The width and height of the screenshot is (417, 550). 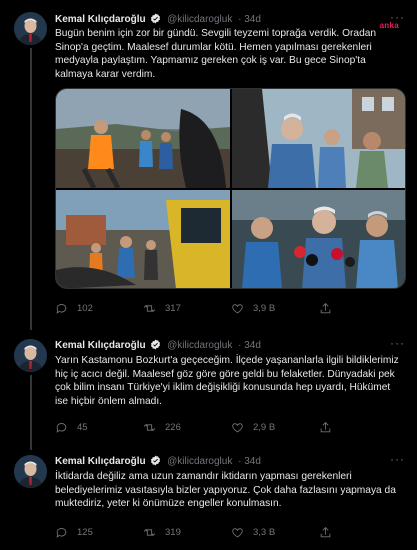 What do you see at coordinates (187, 308) in the screenshot?
I see `retweet-button: 317` at bounding box center [187, 308].